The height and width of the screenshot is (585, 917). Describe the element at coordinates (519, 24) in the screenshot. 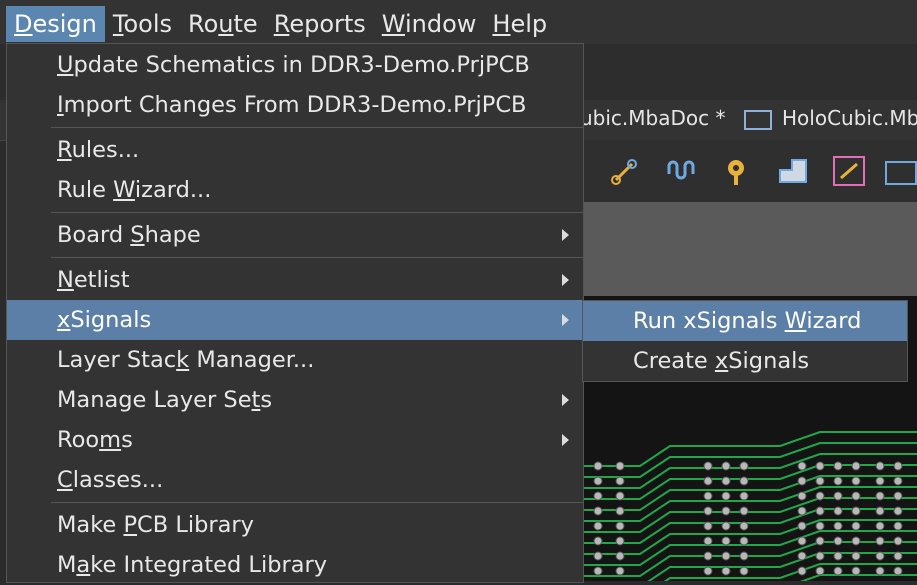

I see `menu-help: Help` at that location.